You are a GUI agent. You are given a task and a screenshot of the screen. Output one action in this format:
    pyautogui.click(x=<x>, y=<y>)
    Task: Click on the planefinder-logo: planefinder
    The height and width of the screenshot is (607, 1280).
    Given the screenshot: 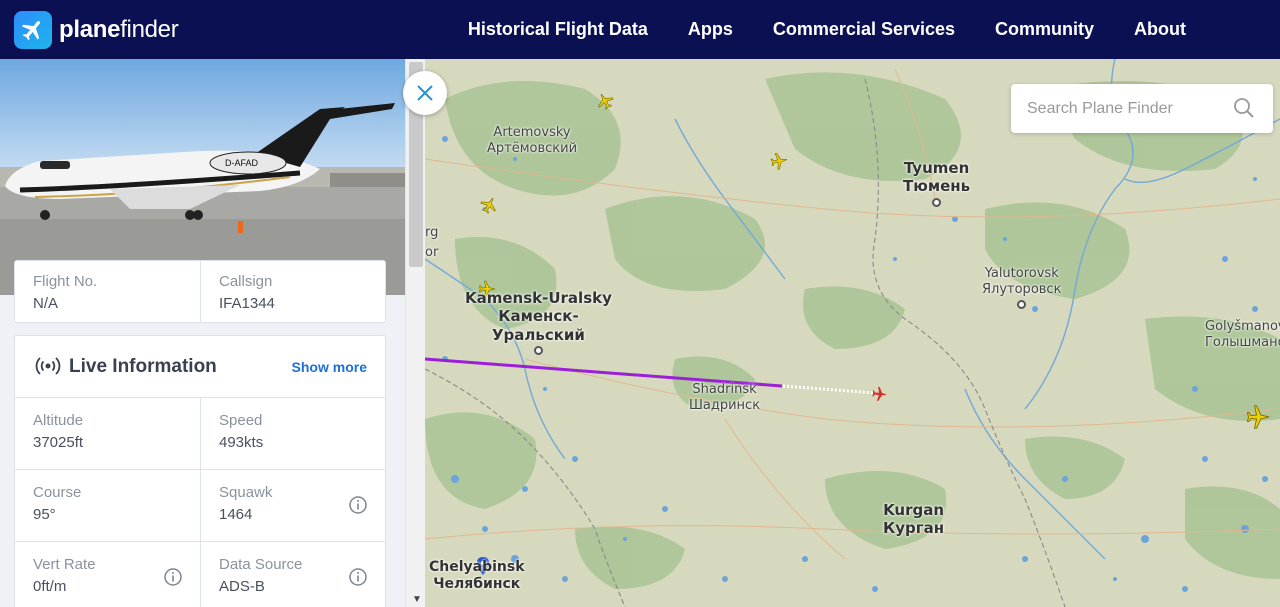 What is the action you would take?
    pyautogui.click(x=96, y=30)
    